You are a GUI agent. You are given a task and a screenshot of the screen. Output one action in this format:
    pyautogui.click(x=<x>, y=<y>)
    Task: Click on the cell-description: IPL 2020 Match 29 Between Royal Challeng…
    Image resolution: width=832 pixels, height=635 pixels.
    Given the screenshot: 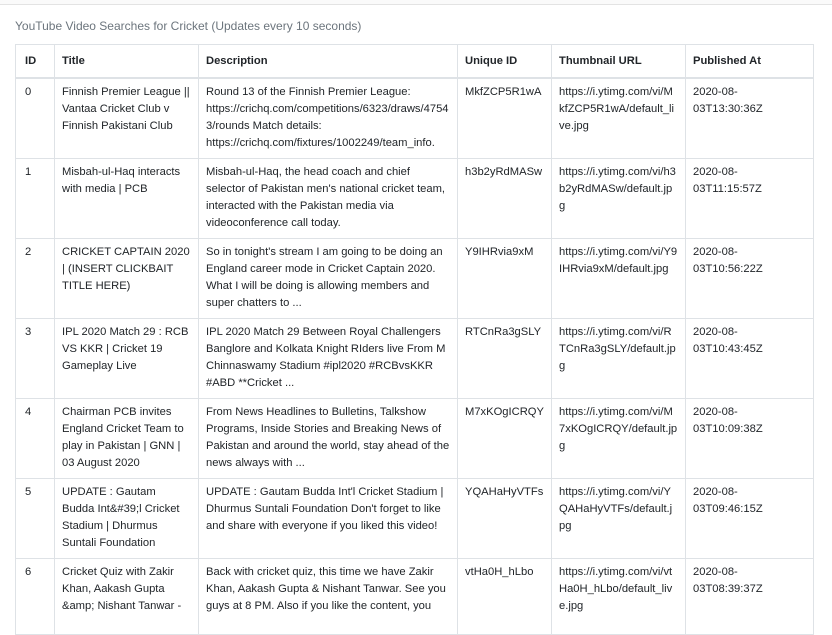 What is the action you would take?
    pyautogui.click(x=328, y=358)
    